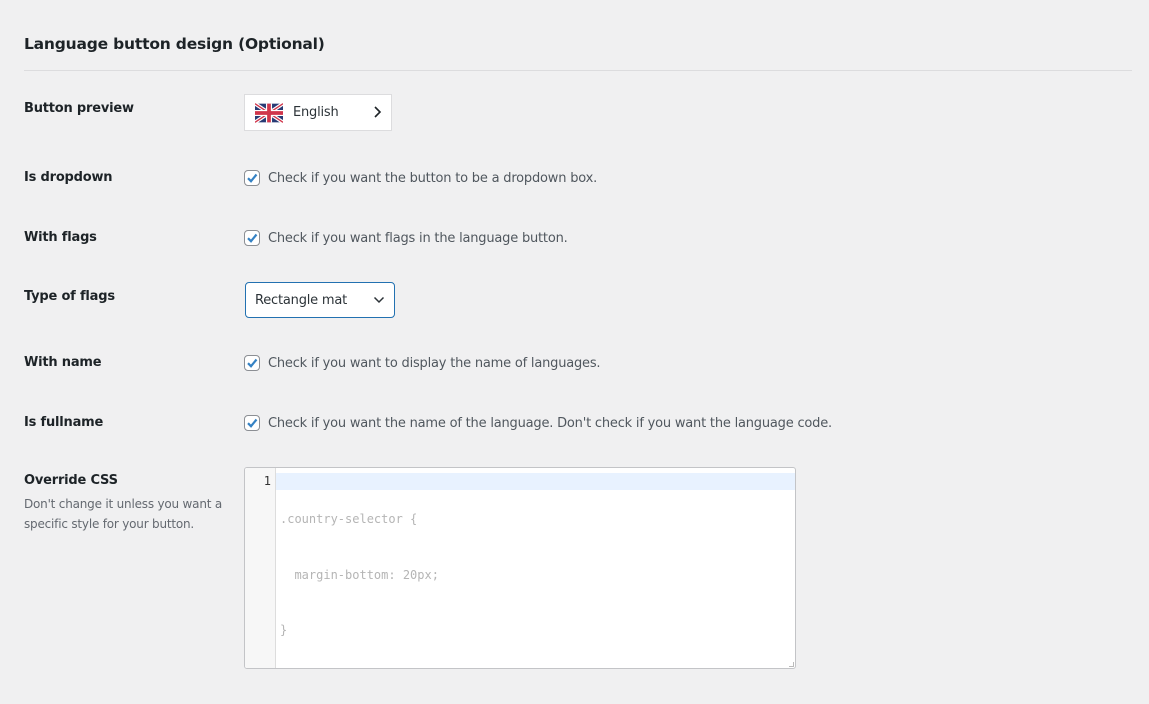 The image size is (1149, 704). Describe the element at coordinates (578, 70) in the screenshot. I see `section-divider` at that location.